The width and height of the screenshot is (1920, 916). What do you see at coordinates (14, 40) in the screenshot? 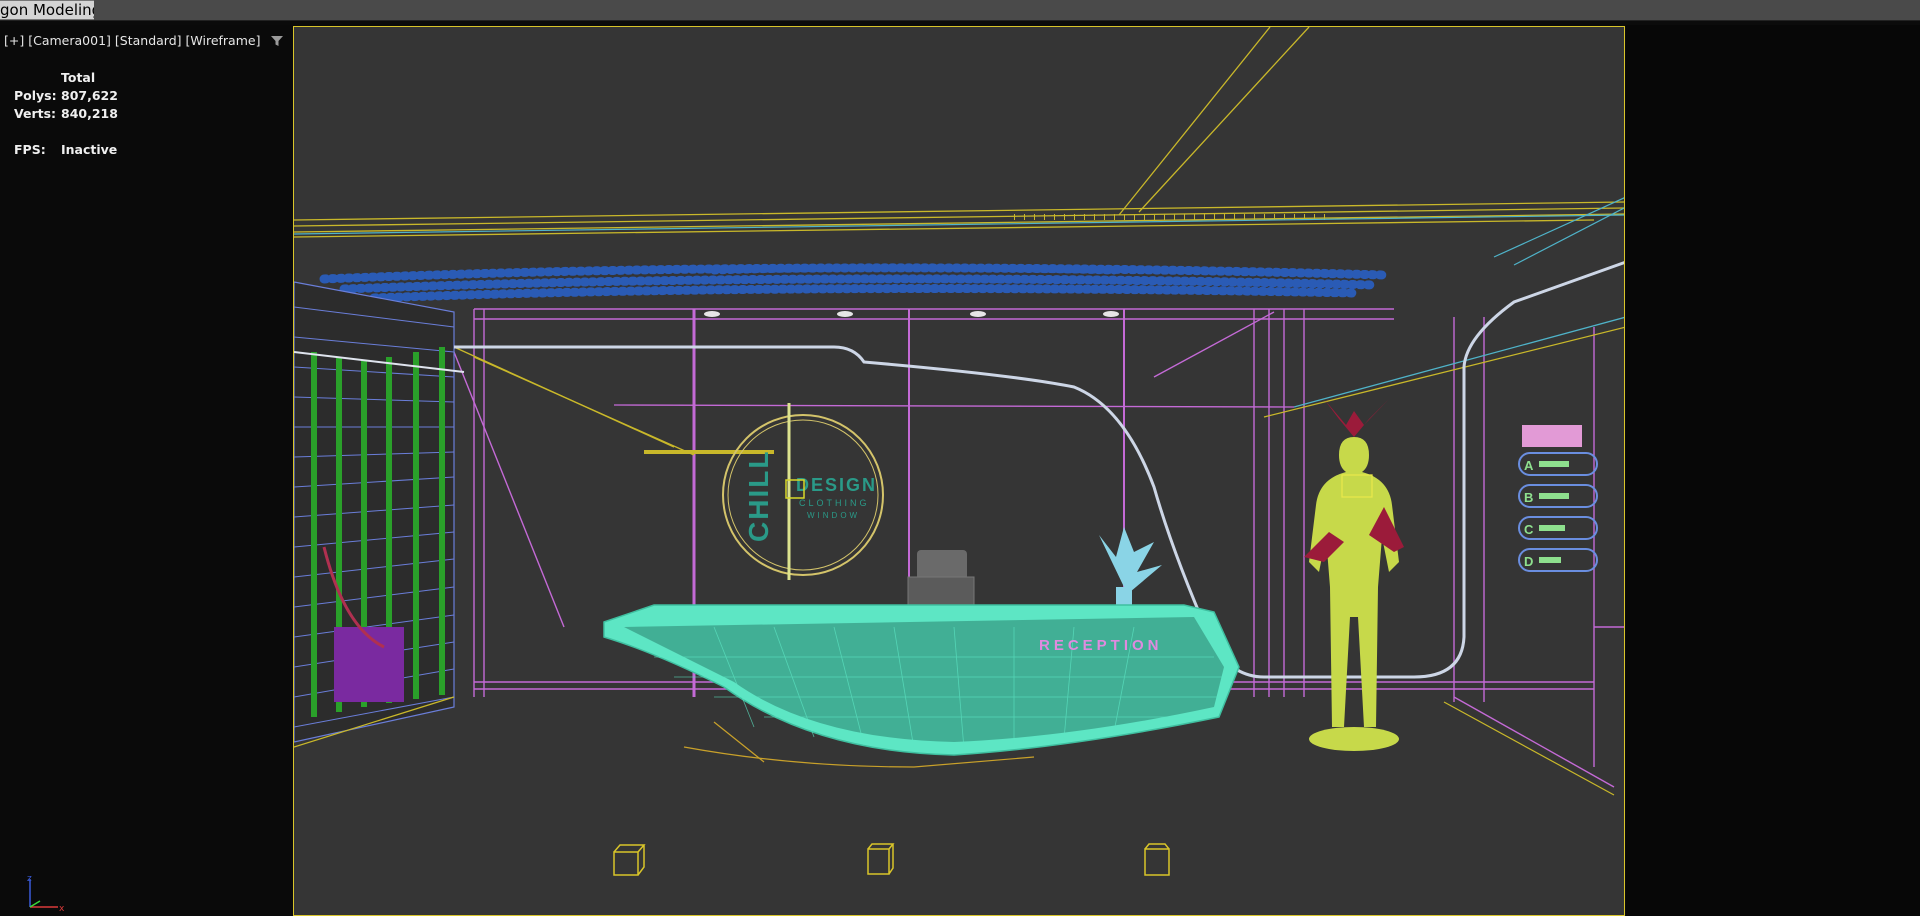
I see `viewport-plus-menu: [+]` at bounding box center [14, 40].